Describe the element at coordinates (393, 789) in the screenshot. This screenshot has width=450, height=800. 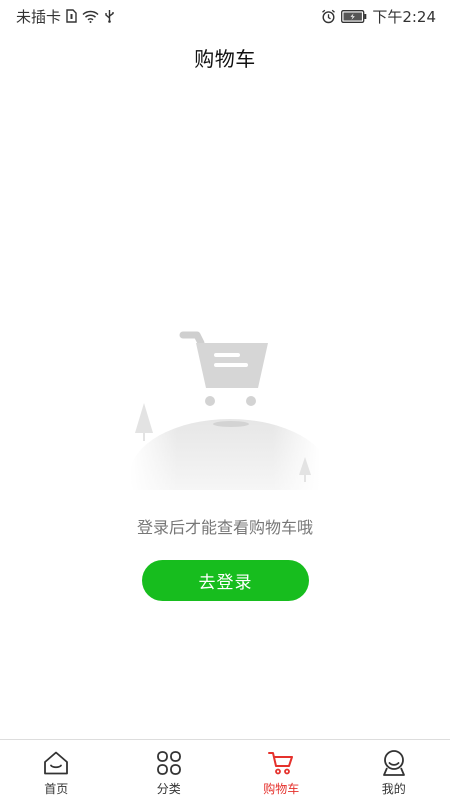
I see `tab-profile-label: 我的` at that location.